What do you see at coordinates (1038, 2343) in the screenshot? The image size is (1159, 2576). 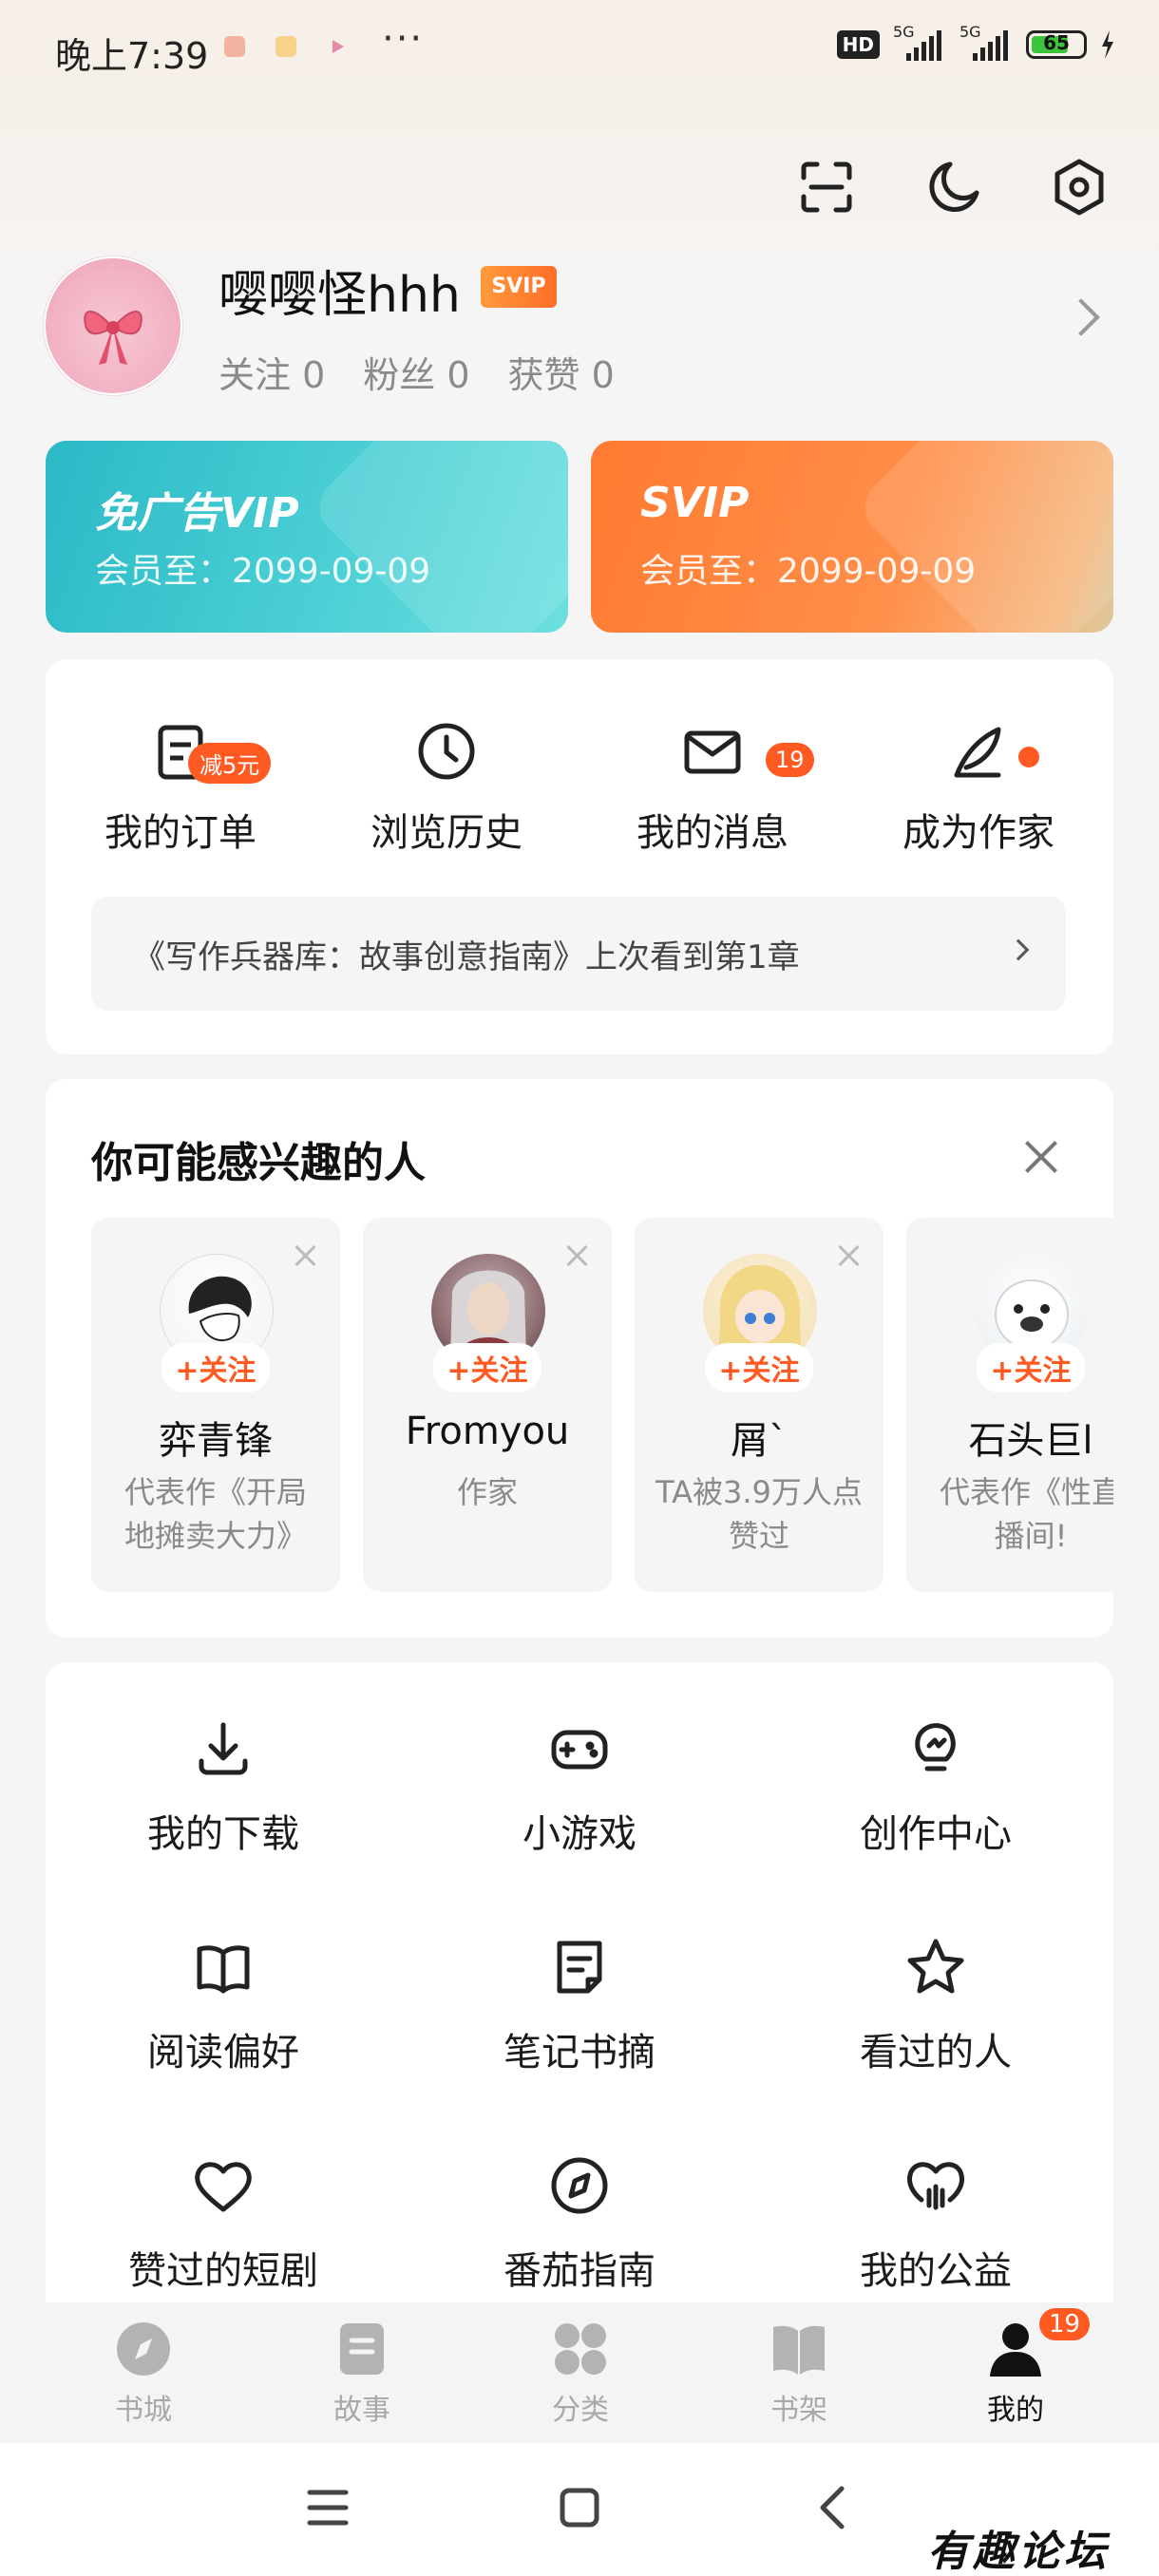 I see `me-tab-icon: 19` at bounding box center [1038, 2343].